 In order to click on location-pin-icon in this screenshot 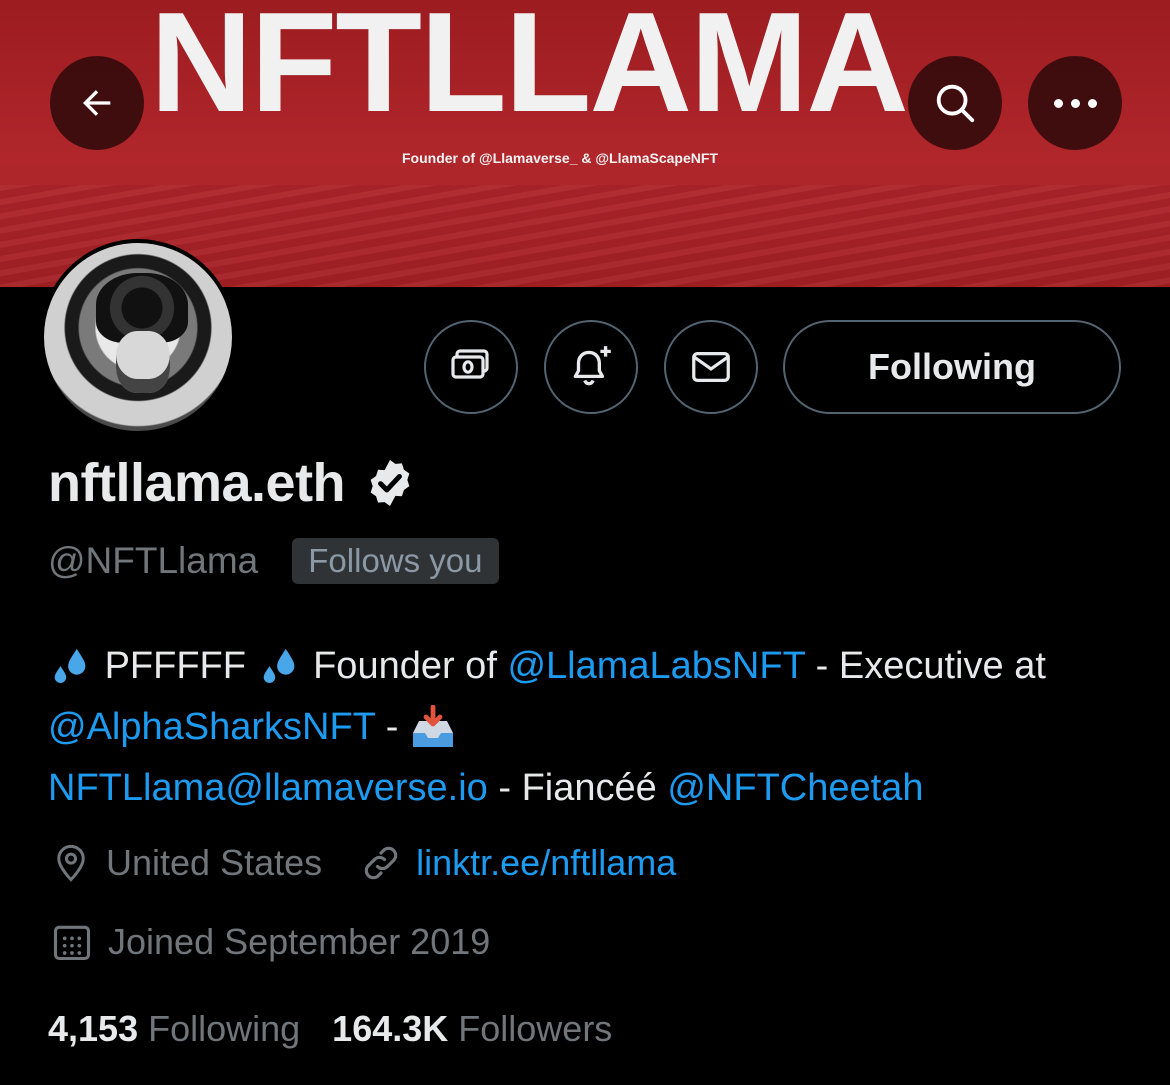, I will do `click(71, 863)`.